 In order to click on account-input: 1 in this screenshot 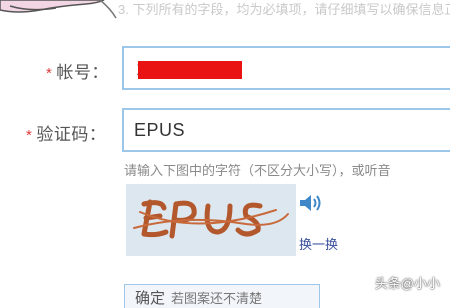, I will do `click(286, 68)`.